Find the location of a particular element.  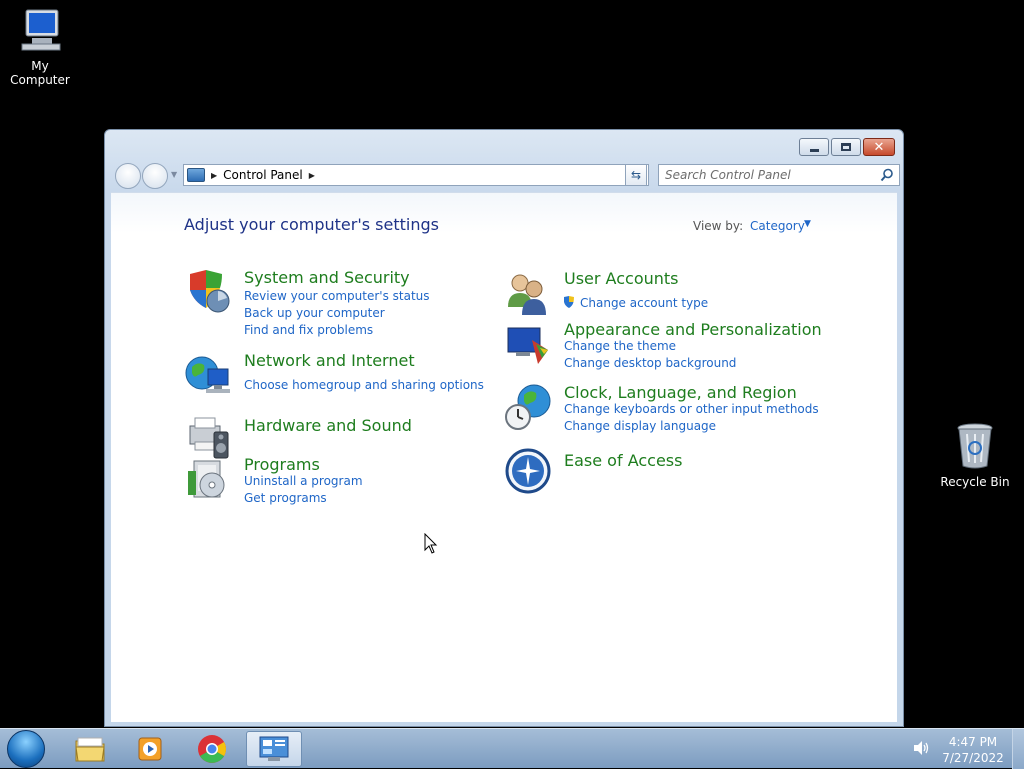

maximize-button is located at coordinates (846, 147).